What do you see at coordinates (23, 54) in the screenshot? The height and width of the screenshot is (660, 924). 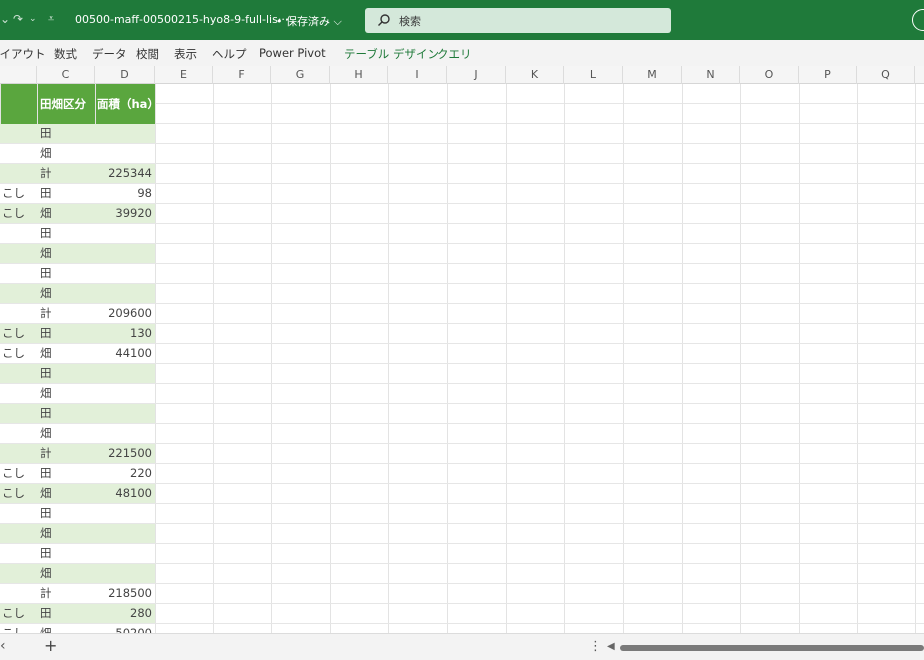 I see `tab-page-layout: レイアウト` at bounding box center [23, 54].